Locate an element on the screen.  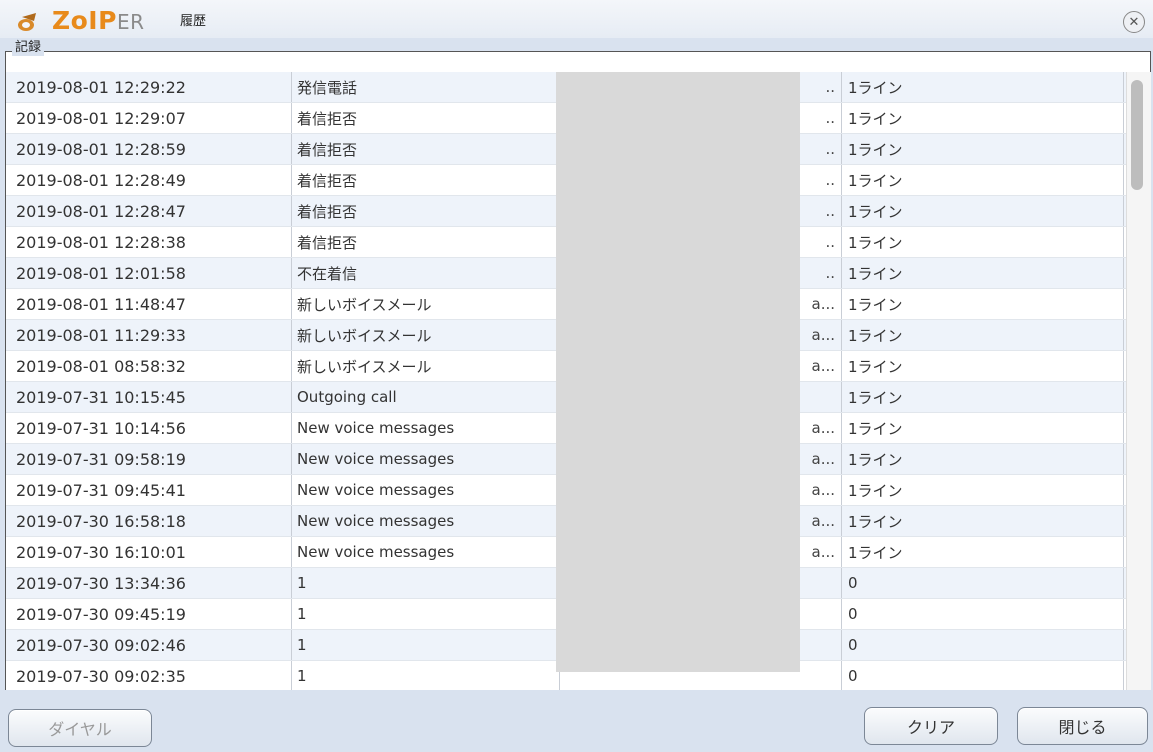
cell-time: 2019-07-30 13:34:36 is located at coordinates (149, 583).